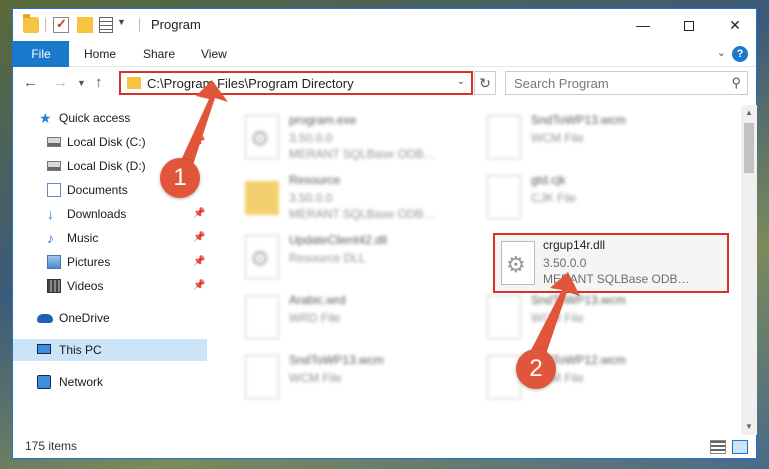 The height and width of the screenshot is (469, 769). What do you see at coordinates (81, 382) in the screenshot?
I see `sidebar-item-label: Network` at bounding box center [81, 382].